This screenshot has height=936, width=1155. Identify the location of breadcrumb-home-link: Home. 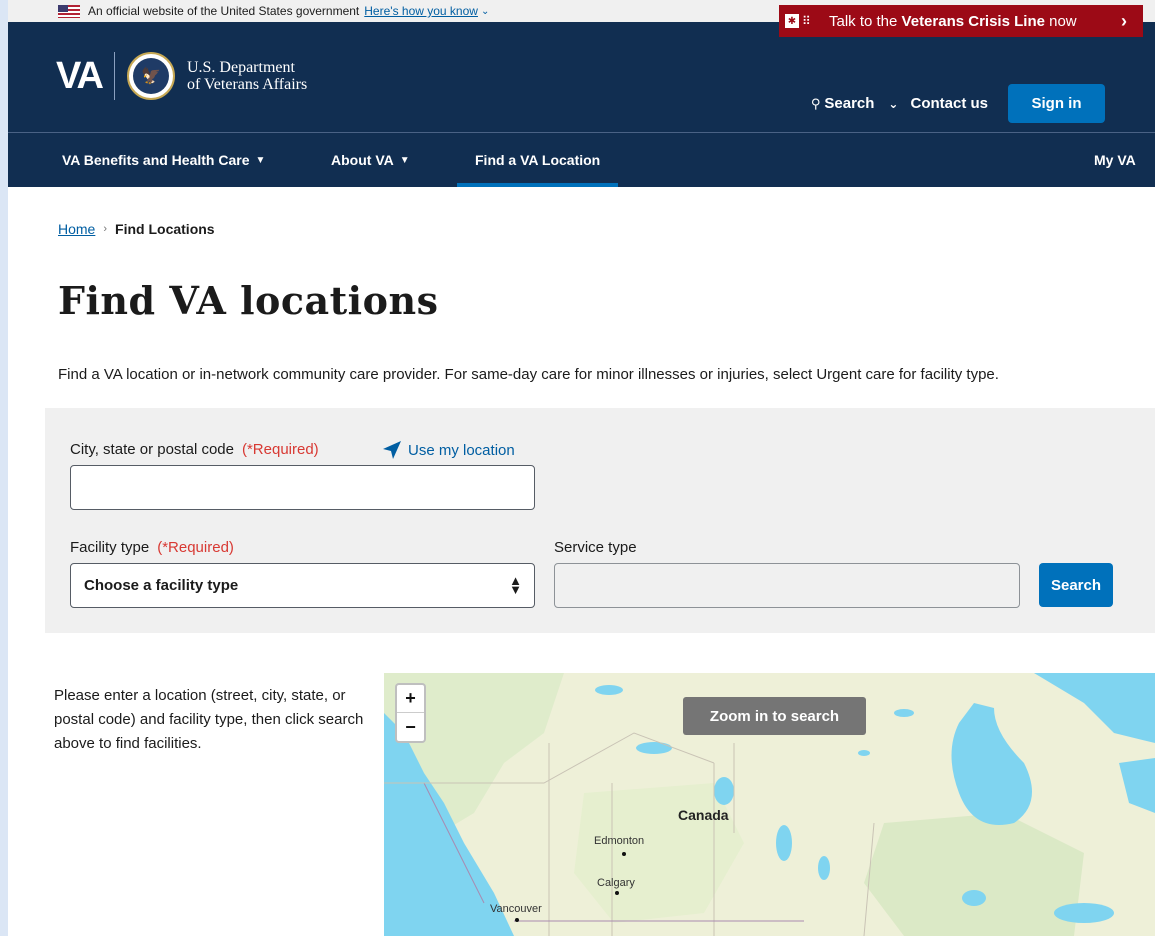
(76, 229).